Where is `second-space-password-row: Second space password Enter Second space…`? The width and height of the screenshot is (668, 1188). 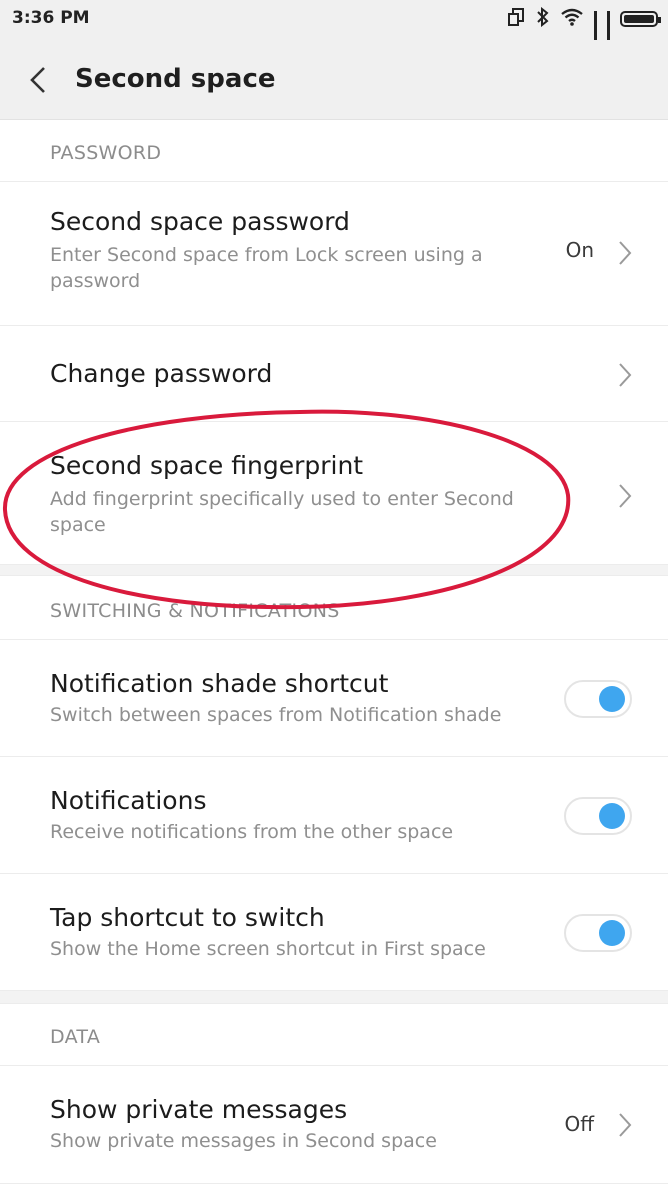
second-space-password-row: Second space password Enter Second space… is located at coordinates (334, 254).